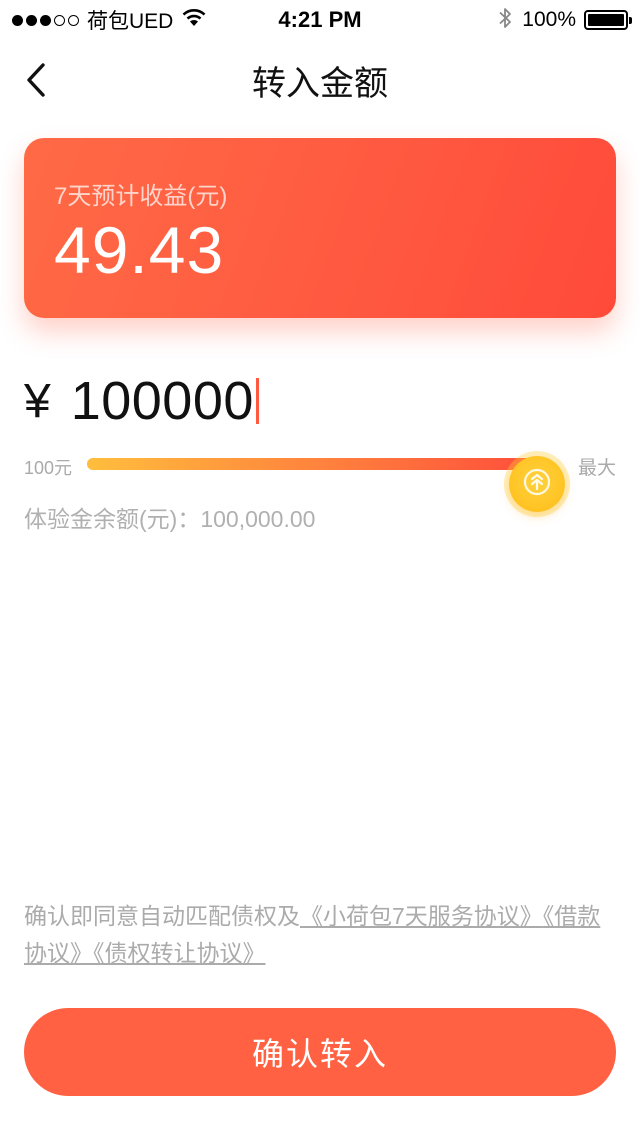 The height and width of the screenshot is (1136, 640). Describe the element at coordinates (549, 19) in the screenshot. I see `battery-percentage: 100%` at that location.